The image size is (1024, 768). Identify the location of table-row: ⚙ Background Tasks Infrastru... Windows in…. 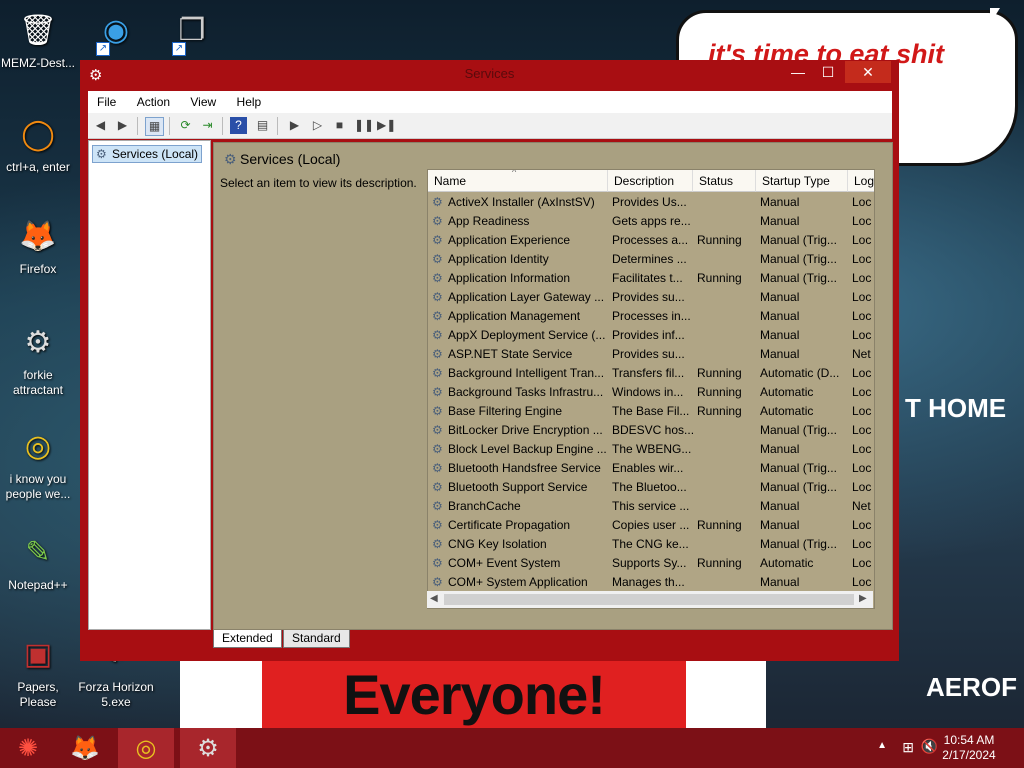
(651, 392).